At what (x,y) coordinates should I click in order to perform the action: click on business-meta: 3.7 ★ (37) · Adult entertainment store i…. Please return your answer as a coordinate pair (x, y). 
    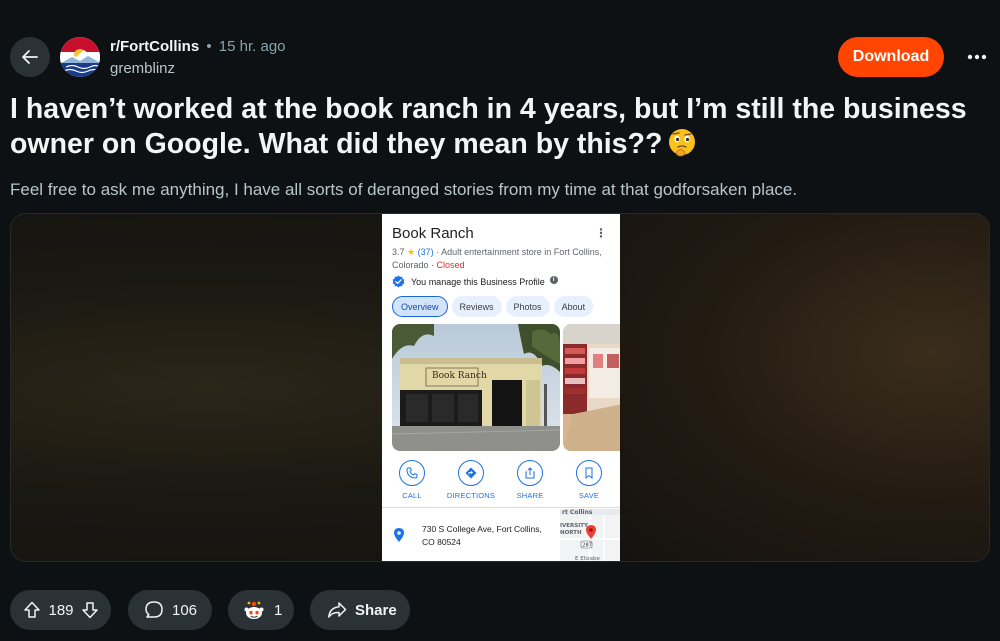
    Looking at the image, I should click on (502, 258).